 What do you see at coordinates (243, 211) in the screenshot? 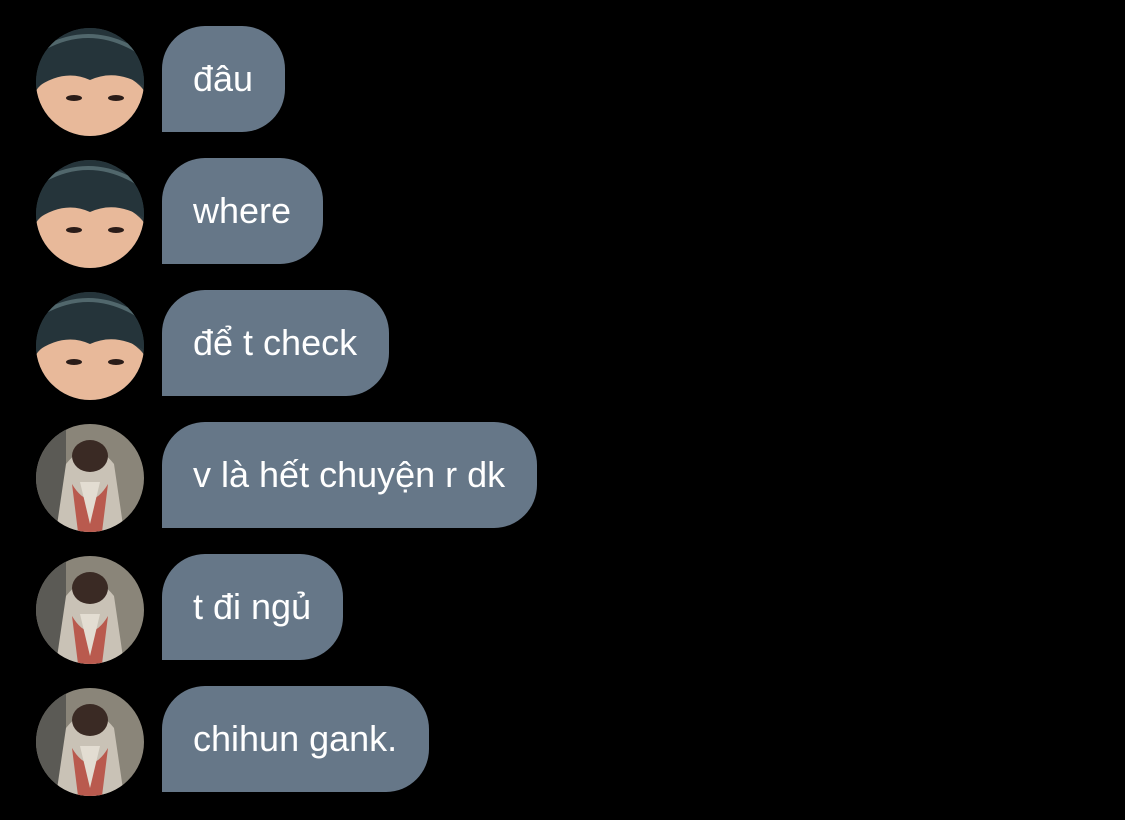
I see `message-bubble: where` at bounding box center [243, 211].